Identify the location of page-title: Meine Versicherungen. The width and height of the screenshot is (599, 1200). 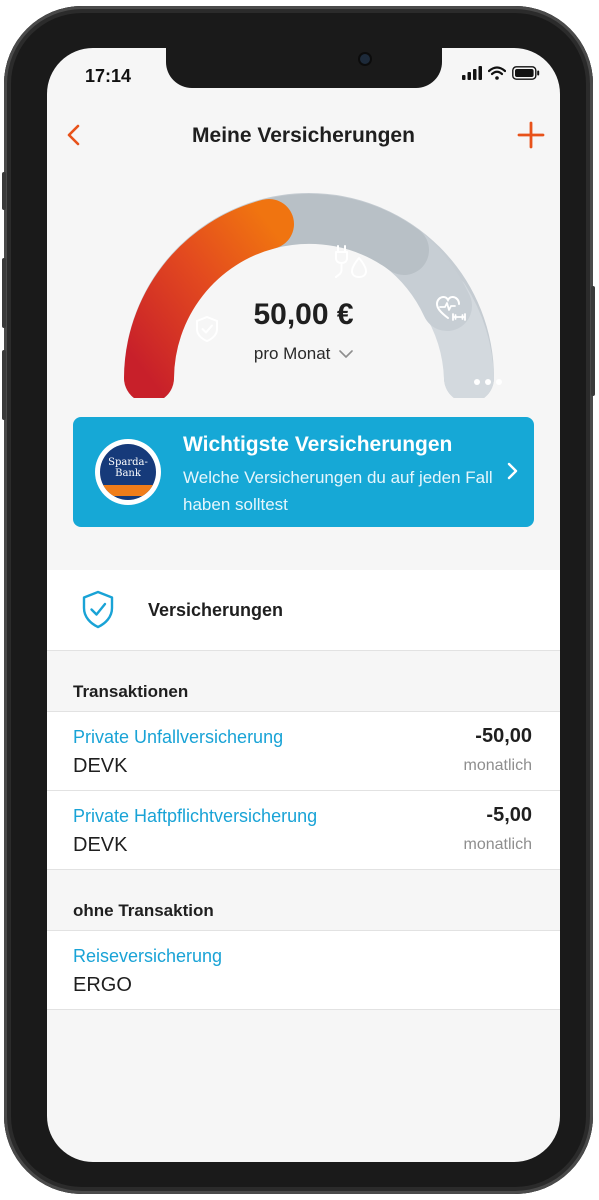
(303, 135).